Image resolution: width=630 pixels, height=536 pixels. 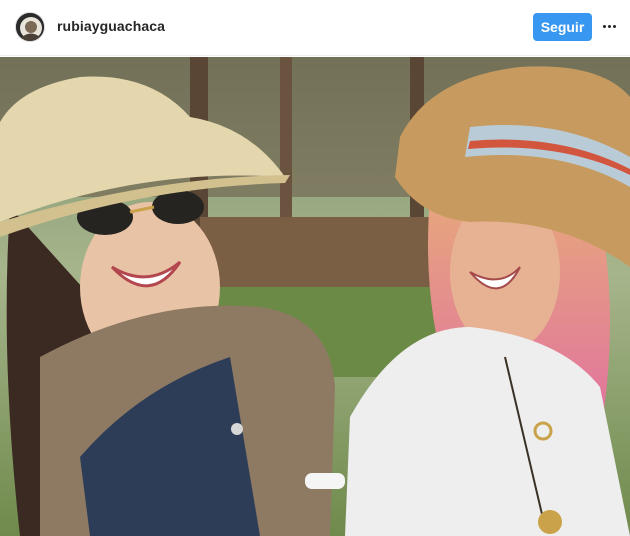 I want to click on more-options-icon, so click(x=609, y=26).